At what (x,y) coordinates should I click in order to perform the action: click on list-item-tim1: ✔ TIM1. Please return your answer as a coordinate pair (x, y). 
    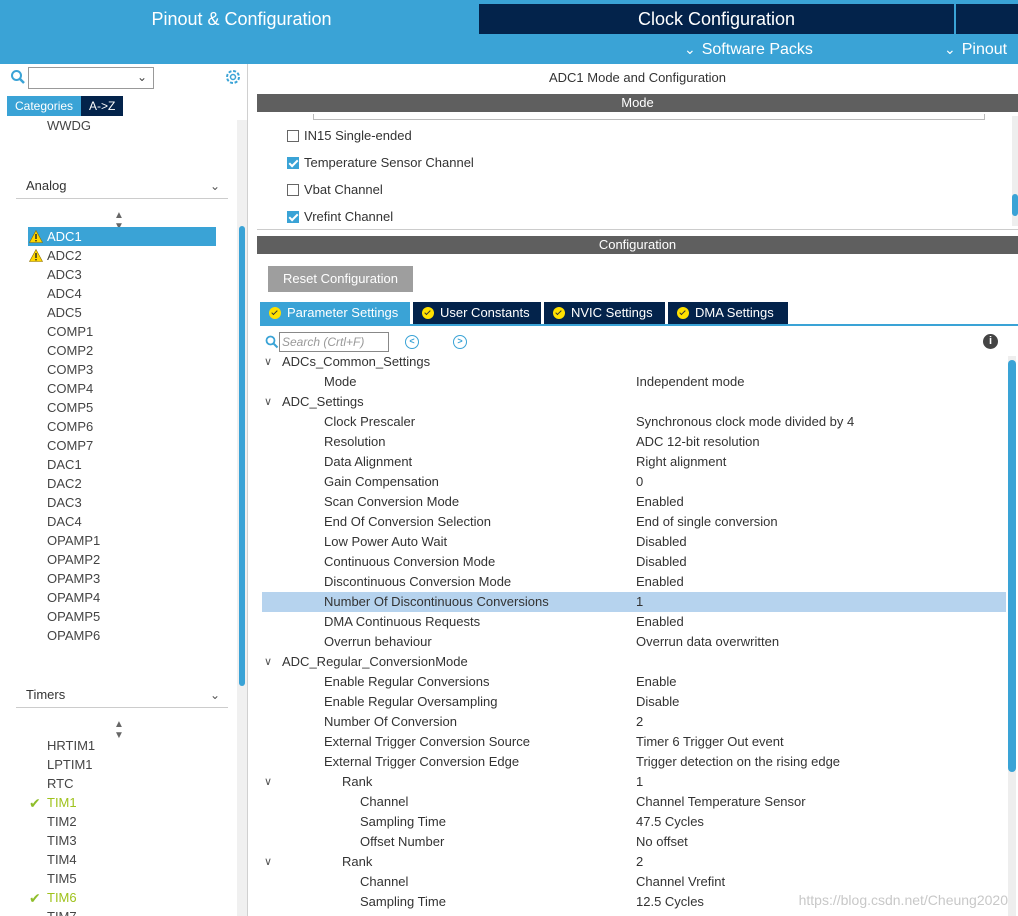
    Looking at the image, I should click on (122, 802).